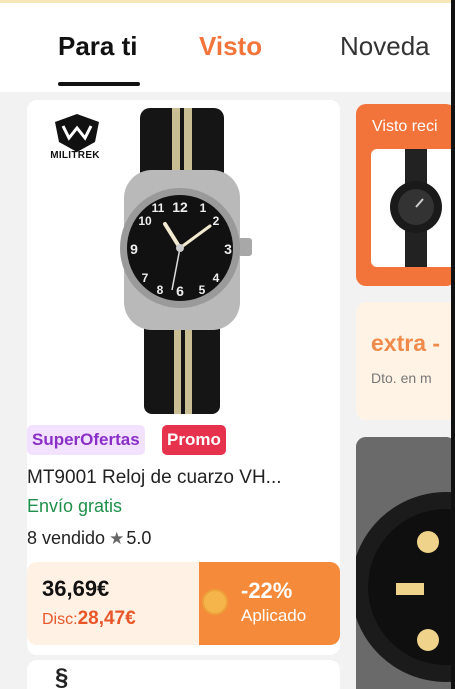  What do you see at coordinates (228, 249) in the screenshot?
I see `svg-text: 3` at bounding box center [228, 249].